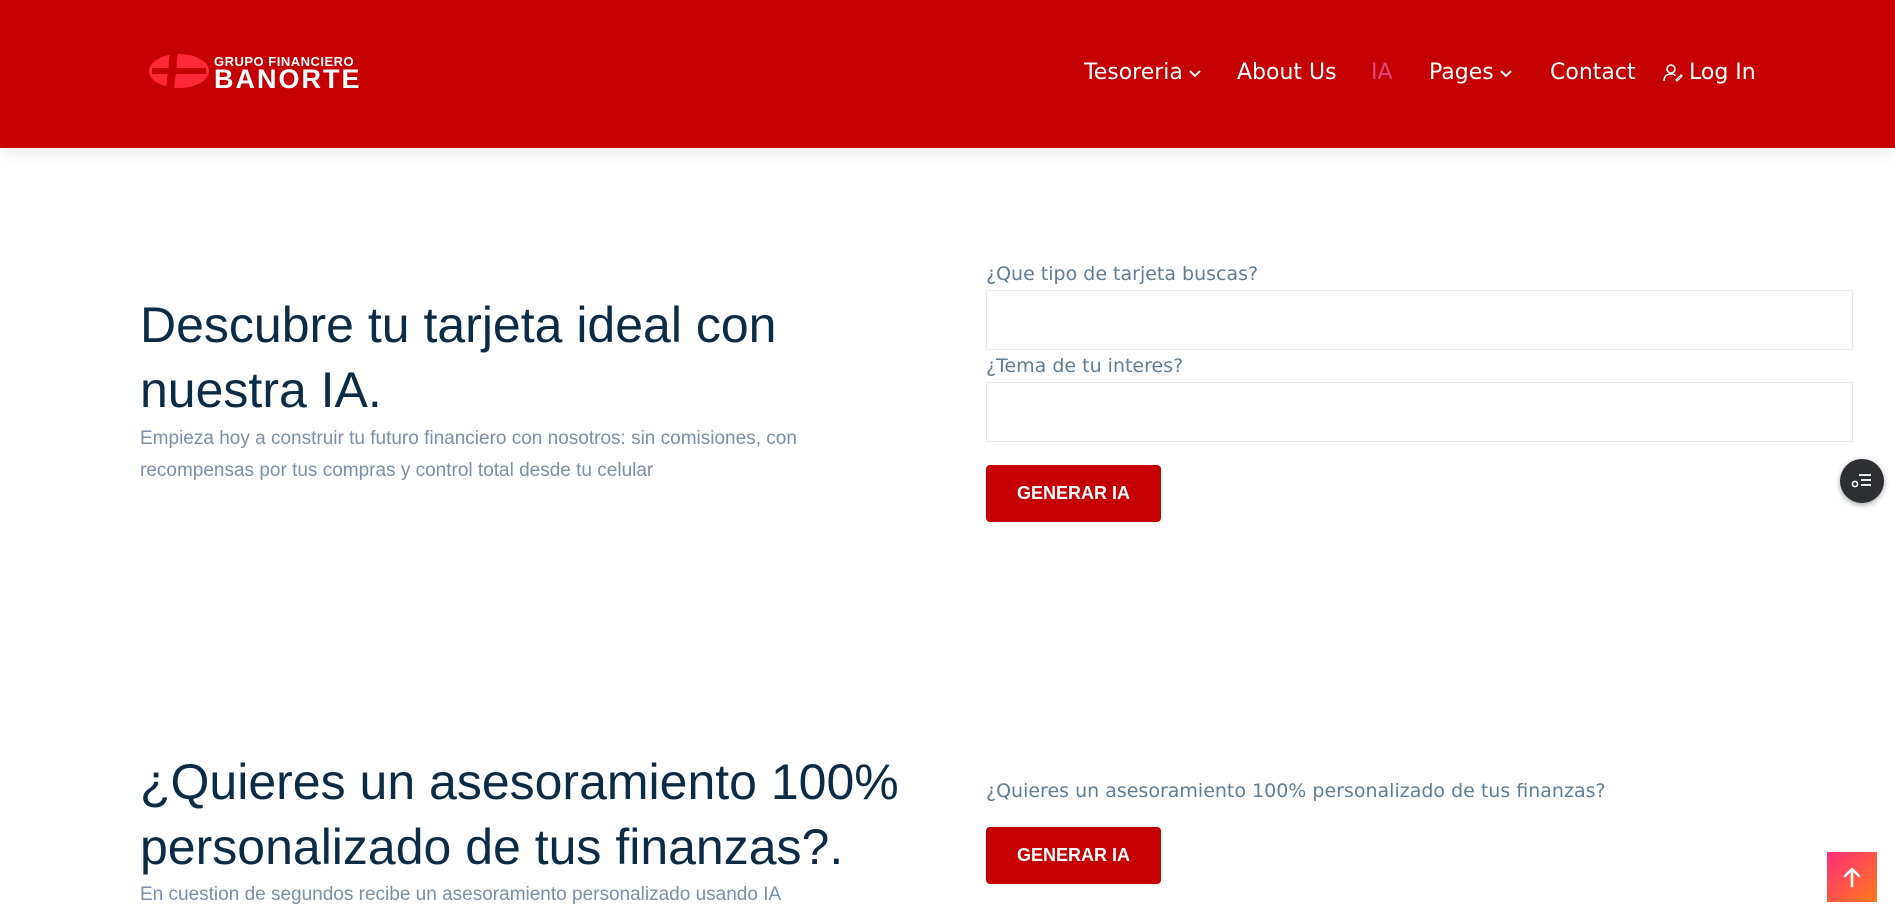 This screenshot has width=1895, height=916. What do you see at coordinates (1461, 72) in the screenshot?
I see `nav-item-label: Pages` at bounding box center [1461, 72].